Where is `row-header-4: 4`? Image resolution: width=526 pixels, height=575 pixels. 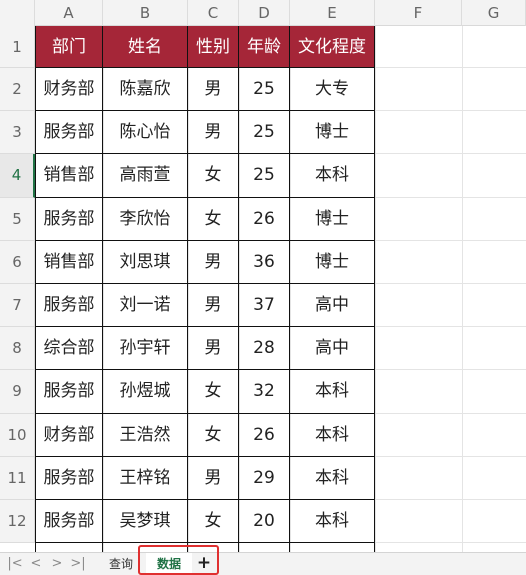 row-header-4: 4 is located at coordinates (17, 176).